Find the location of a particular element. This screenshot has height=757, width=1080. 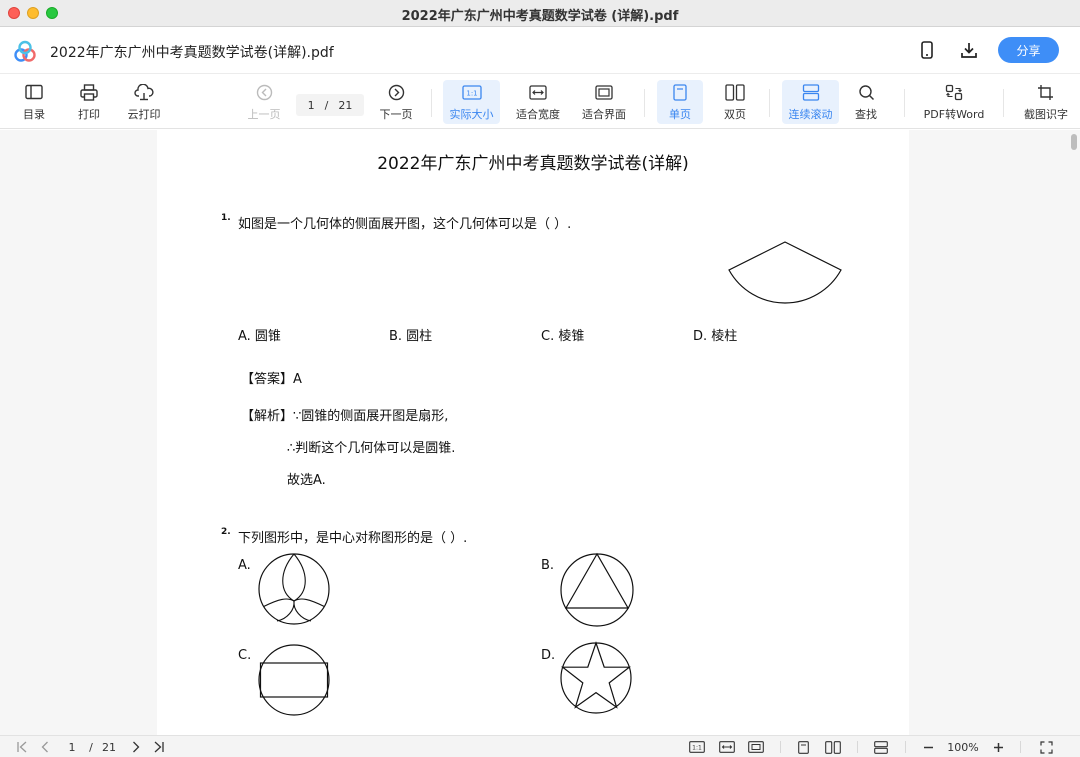

option-a: A. 圆锥 is located at coordinates (259, 336).